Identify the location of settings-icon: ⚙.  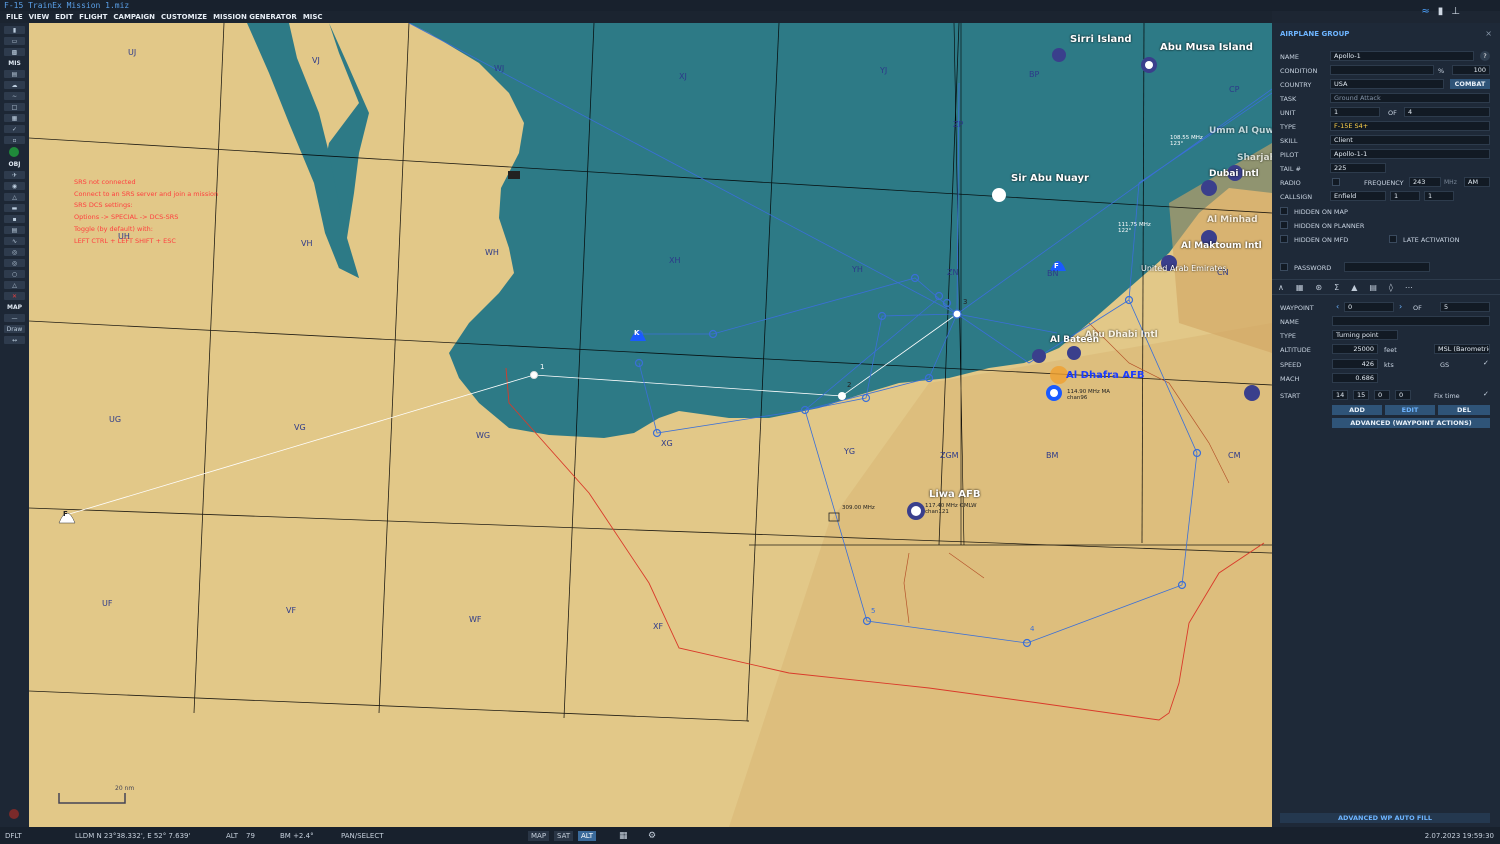
(652, 836).